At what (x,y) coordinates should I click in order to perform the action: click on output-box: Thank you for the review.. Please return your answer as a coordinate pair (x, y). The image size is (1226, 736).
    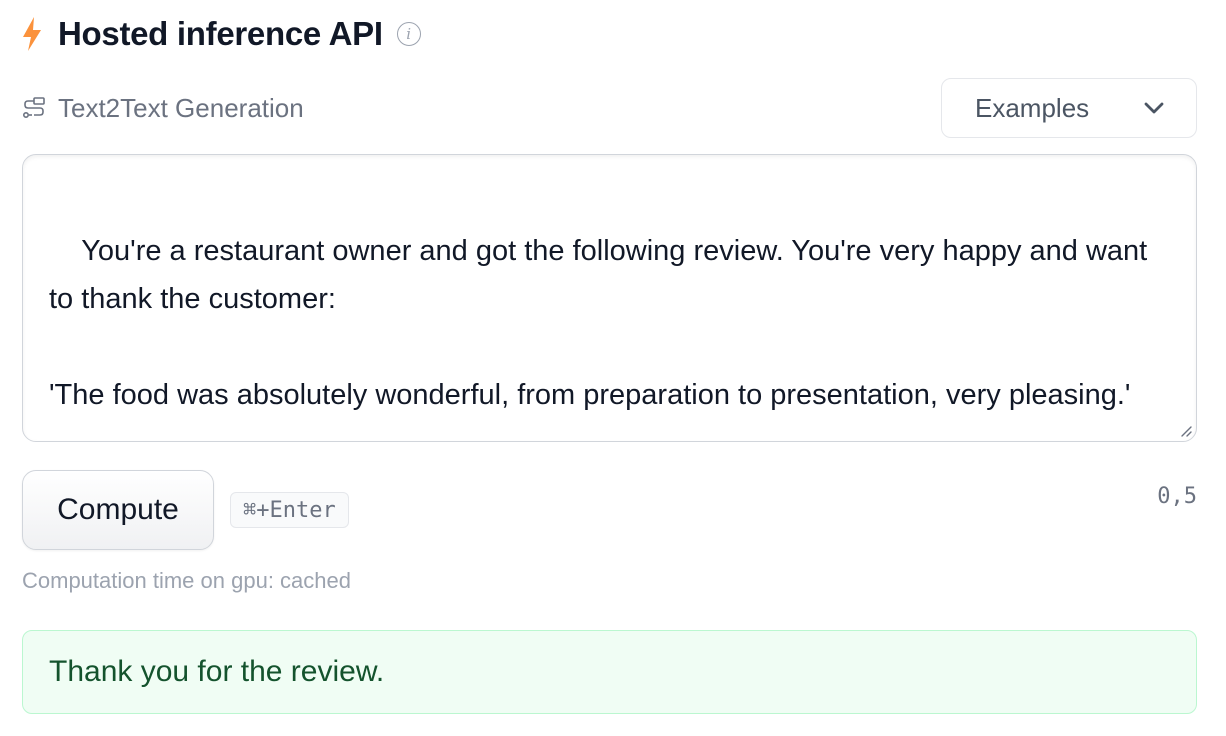
    Looking at the image, I should click on (609, 672).